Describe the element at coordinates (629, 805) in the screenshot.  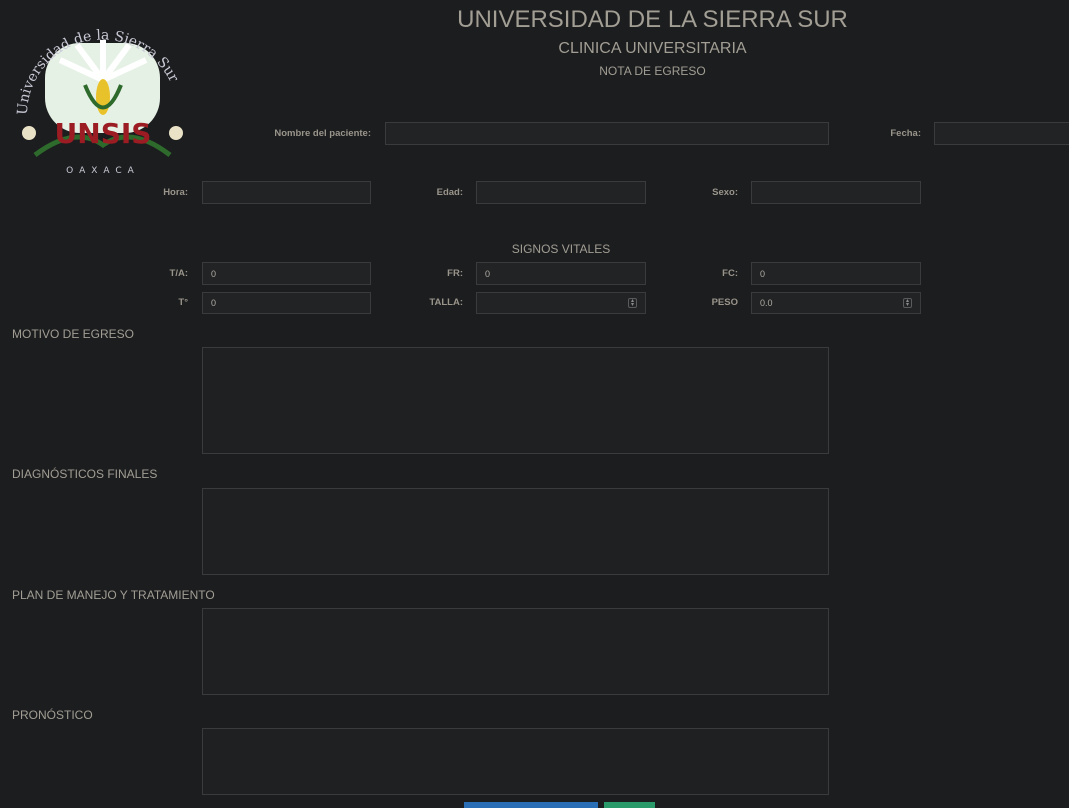
I see `success-button` at that location.